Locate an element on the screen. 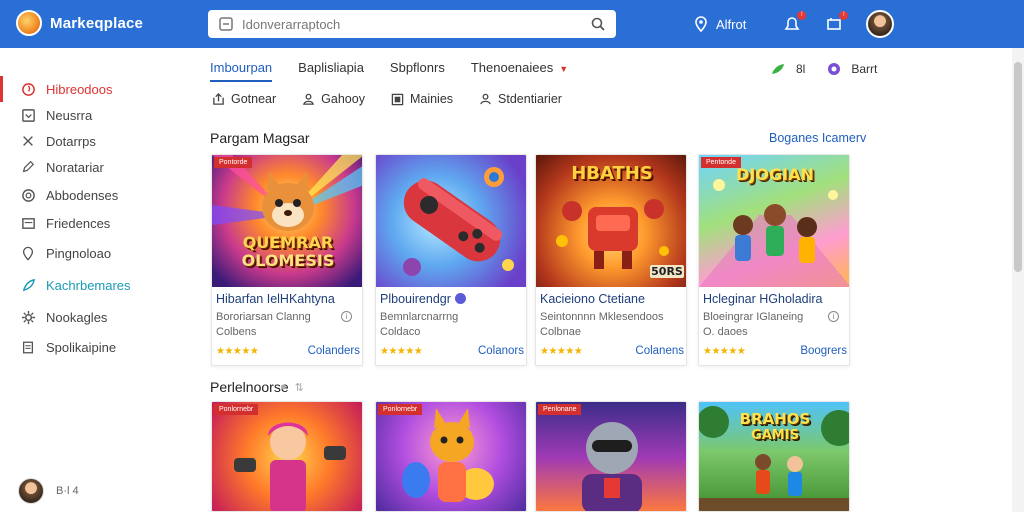  tab-imbourpan: Imbourpan is located at coordinates (241, 71).